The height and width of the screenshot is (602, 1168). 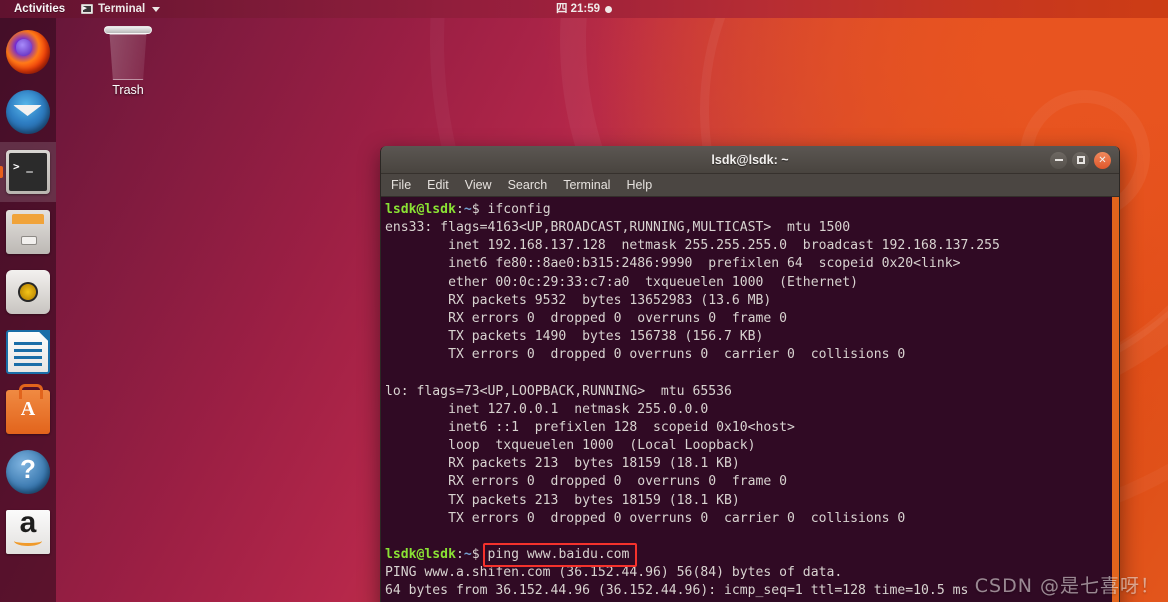 I want to click on launcher-item-files, so click(x=28, y=232).